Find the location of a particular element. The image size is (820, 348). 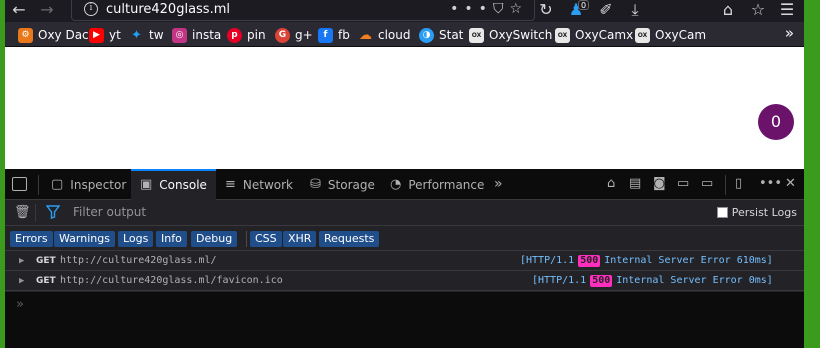

persist-logs-toggle: Persist Logs is located at coordinates (756, 212).